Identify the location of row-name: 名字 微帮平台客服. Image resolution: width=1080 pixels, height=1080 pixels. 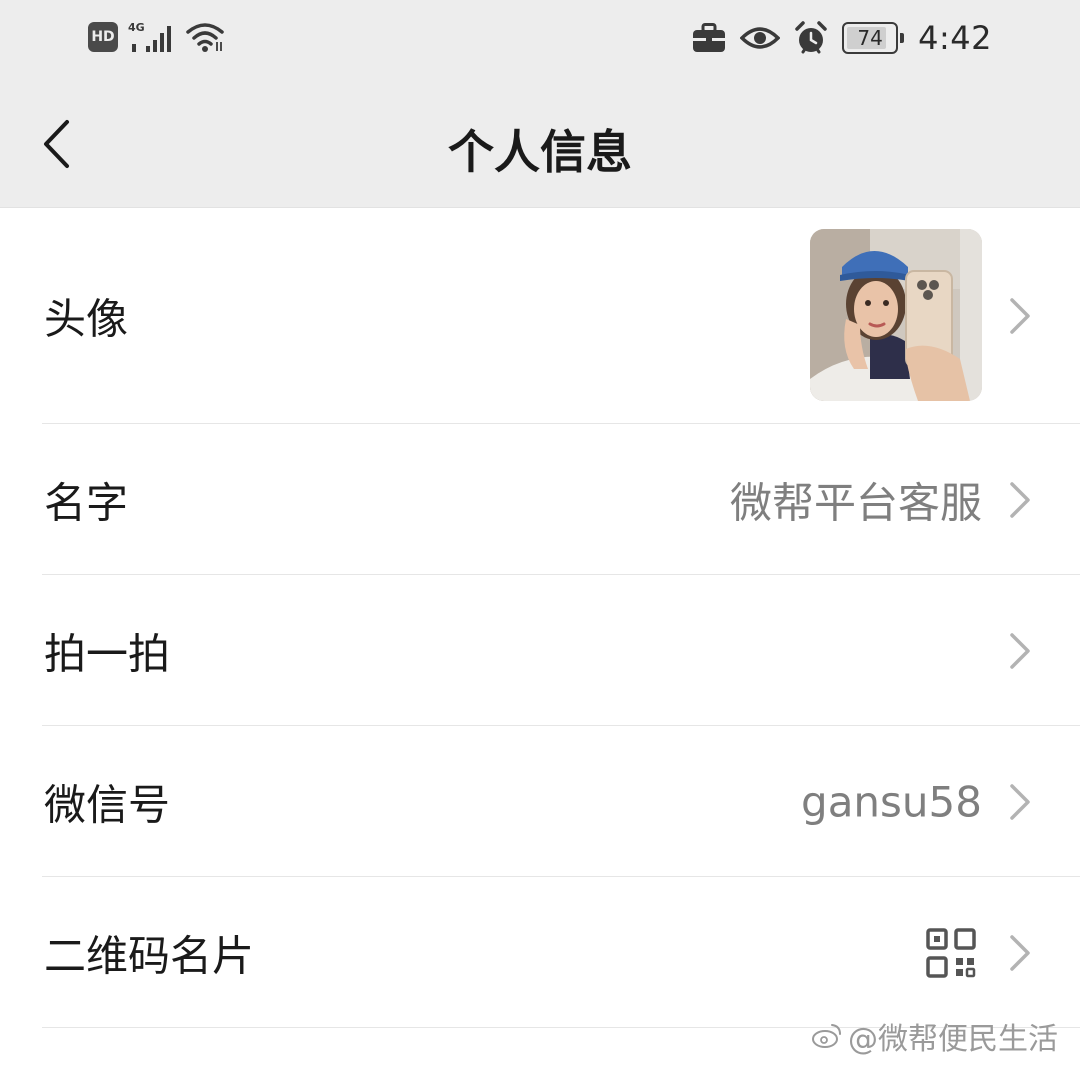
(540, 499).